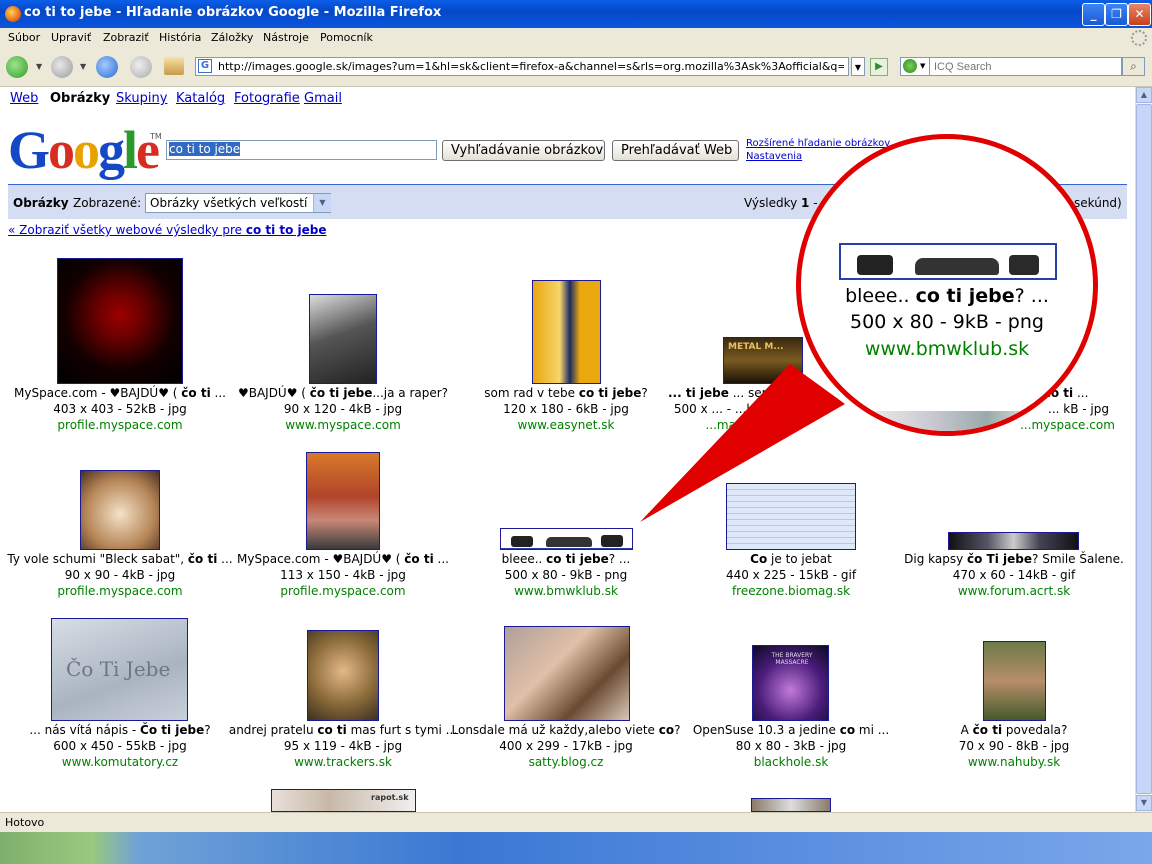 The width and height of the screenshot is (1152, 864). What do you see at coordinates (947, 349) in the screenshot?
I see `magnified-site: www.bmwklub.sk` at bounding box center [947, 349].